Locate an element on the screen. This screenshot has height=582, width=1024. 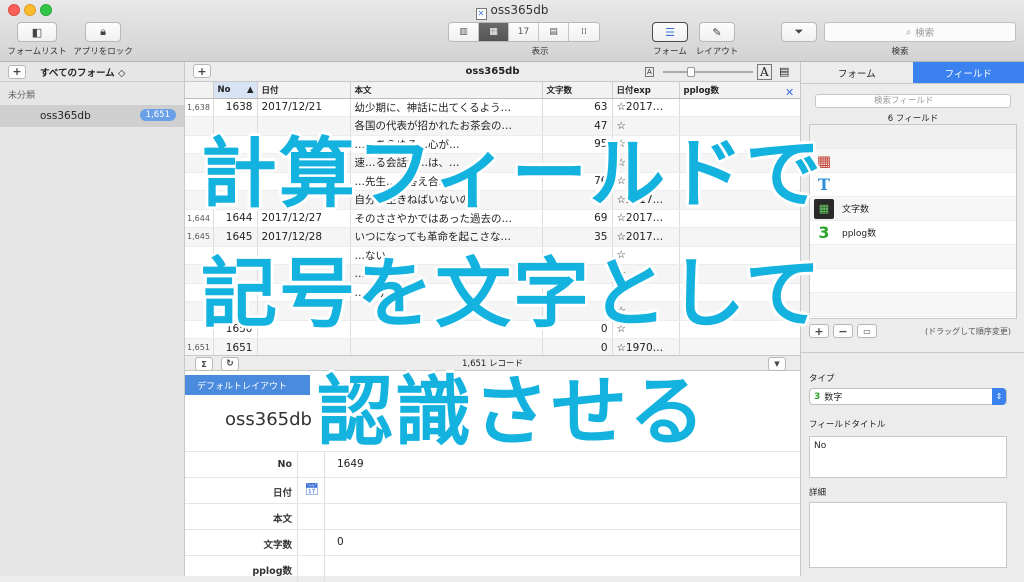
sidebar-item-oss365db: oss365db 1,651 is located at coordinates (92, 116).